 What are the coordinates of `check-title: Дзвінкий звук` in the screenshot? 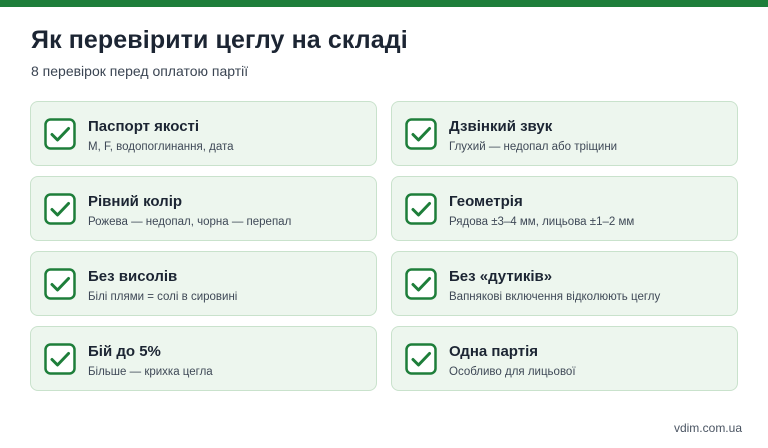 It's located at (501, 126).